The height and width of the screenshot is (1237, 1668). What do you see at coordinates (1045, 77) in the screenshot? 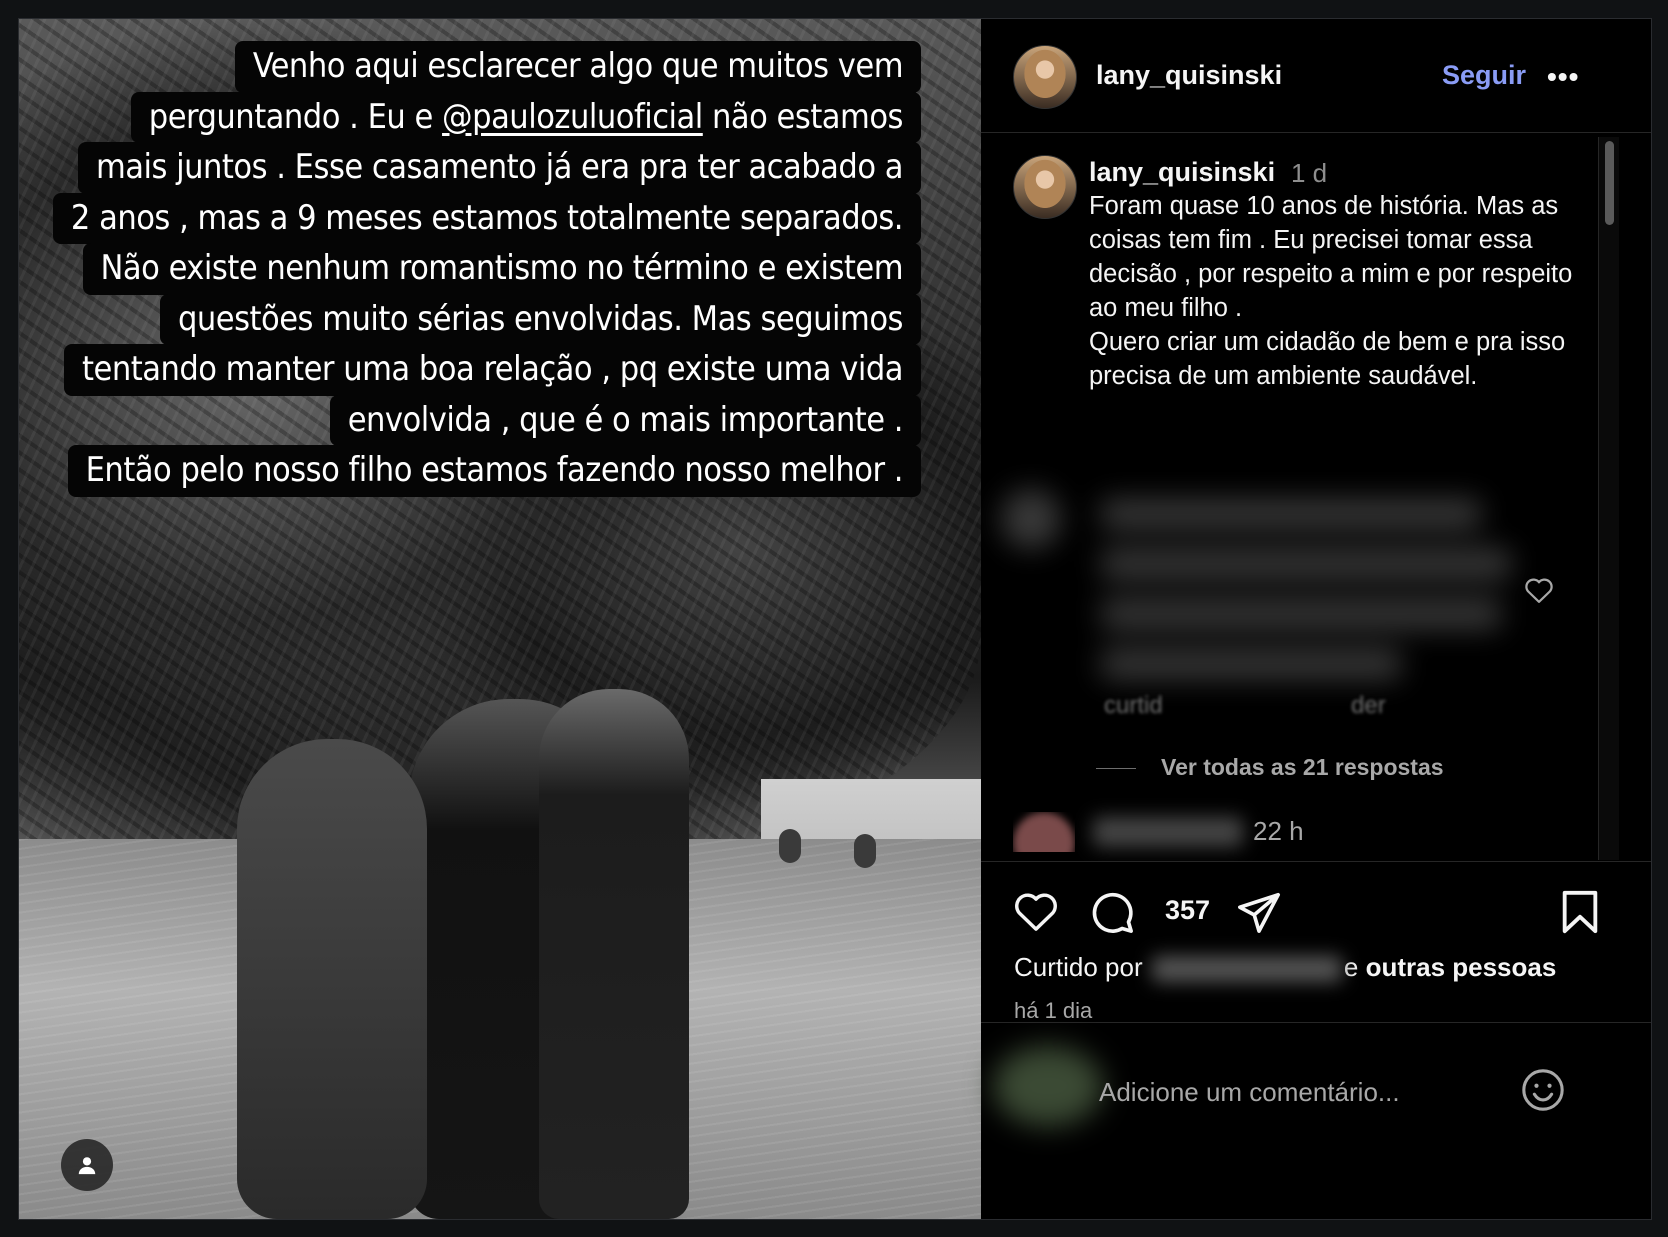
I see `author-avatar` at bounding box center [1045, 77].